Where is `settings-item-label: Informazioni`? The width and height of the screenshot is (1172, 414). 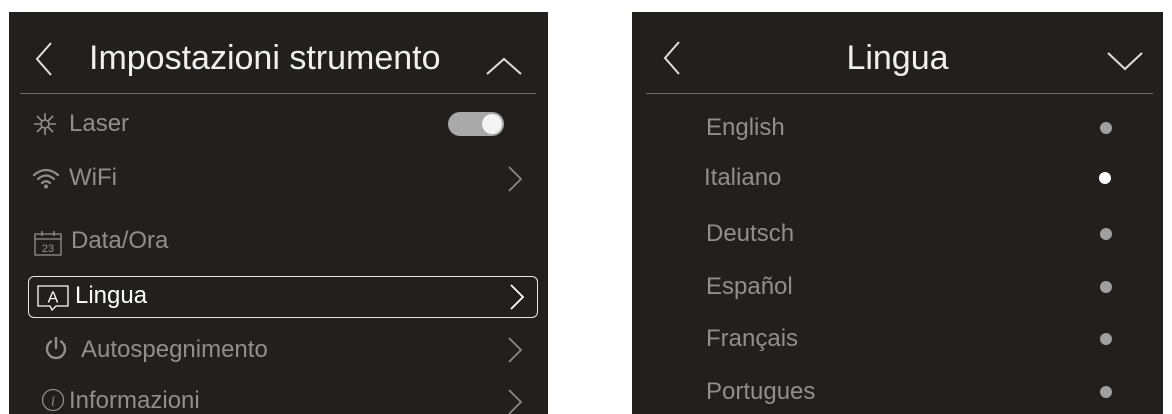
settings-item-label: Informazioni is located at coordinates (134, 400).